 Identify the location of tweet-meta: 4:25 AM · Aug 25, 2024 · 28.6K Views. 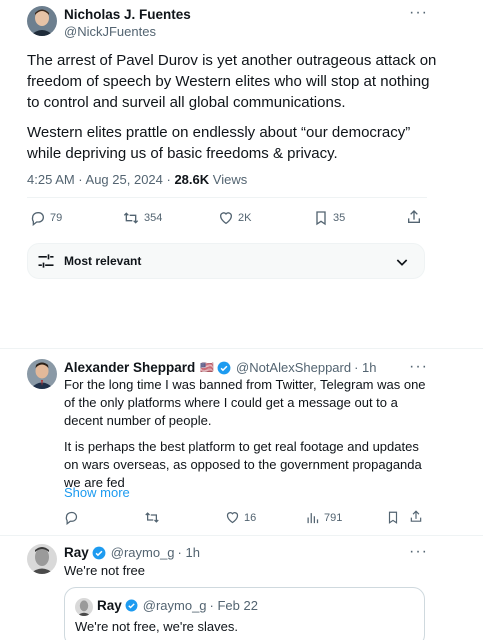
(137, 179).